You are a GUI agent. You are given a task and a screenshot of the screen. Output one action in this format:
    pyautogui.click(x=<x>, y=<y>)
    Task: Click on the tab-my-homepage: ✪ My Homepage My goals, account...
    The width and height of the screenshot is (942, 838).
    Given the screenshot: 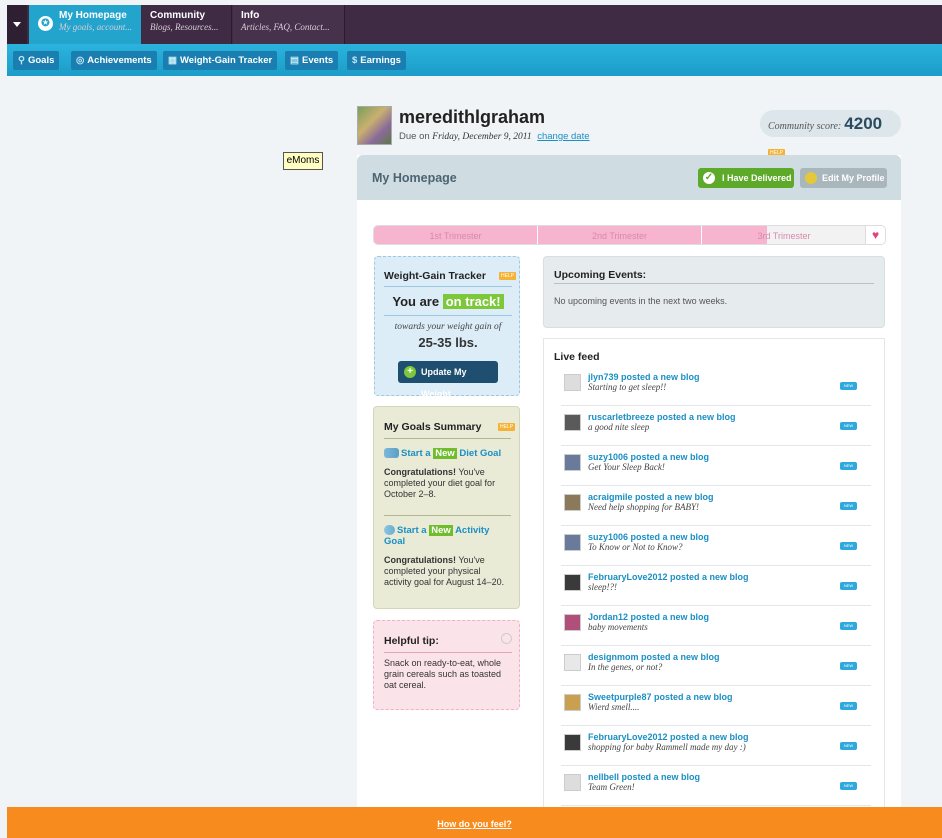 What is the action you would take?
    pyautogui.click(x=85, y=24)
    